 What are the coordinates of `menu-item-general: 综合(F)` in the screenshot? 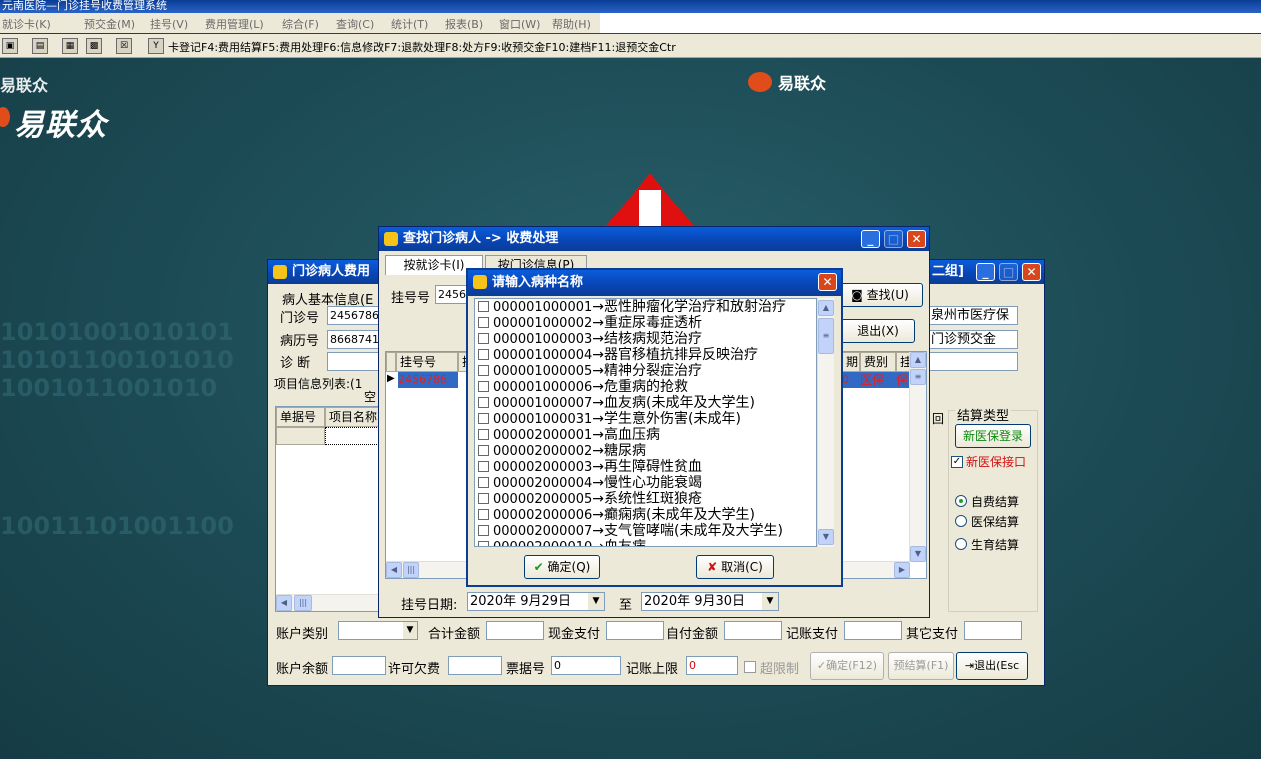 It's located at (300, 24).